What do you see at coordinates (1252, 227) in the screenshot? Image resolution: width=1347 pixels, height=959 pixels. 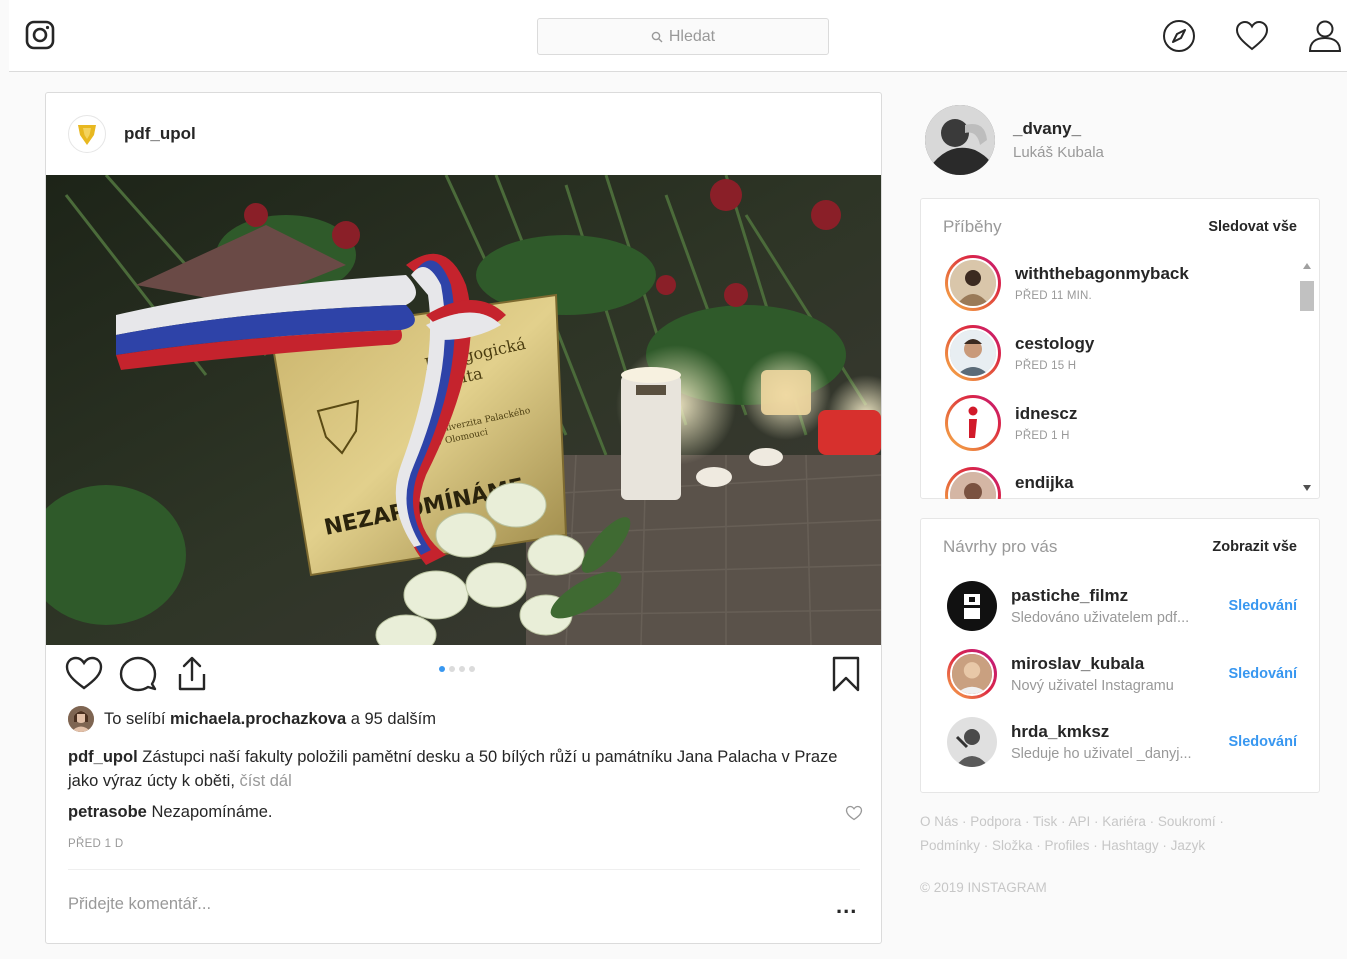 I see `watch-all-link: Sledovat vše` at bounding box center [1252, 227].